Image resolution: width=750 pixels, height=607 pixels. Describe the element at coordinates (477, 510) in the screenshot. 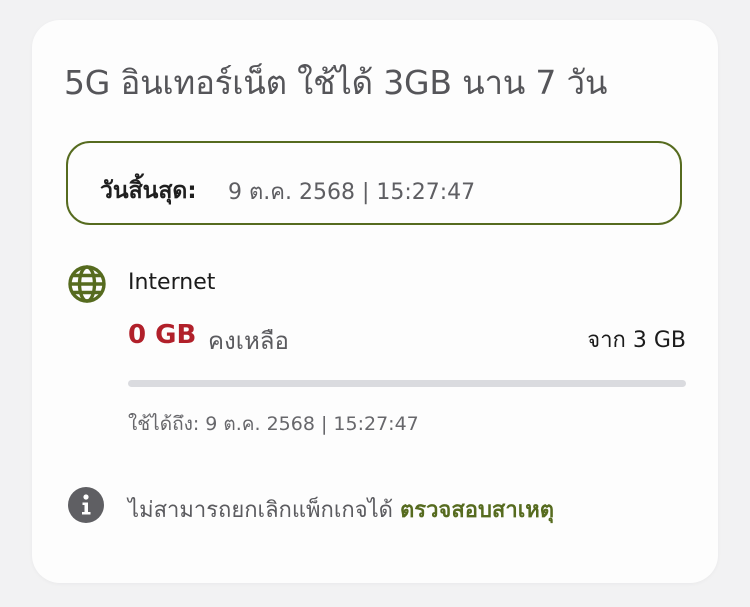

I see `check-reason-link: ตรวจสอบสาเหตุ` at that location.